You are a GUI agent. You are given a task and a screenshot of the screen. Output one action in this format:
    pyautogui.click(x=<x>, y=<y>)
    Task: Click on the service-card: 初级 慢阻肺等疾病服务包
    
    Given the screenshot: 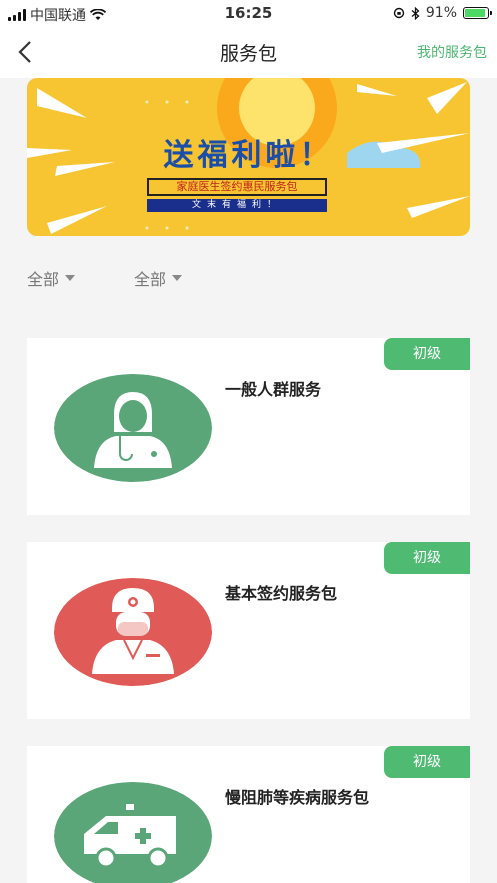 What is the action you would take?
    pyautogui.click(x=248, y=814)
    